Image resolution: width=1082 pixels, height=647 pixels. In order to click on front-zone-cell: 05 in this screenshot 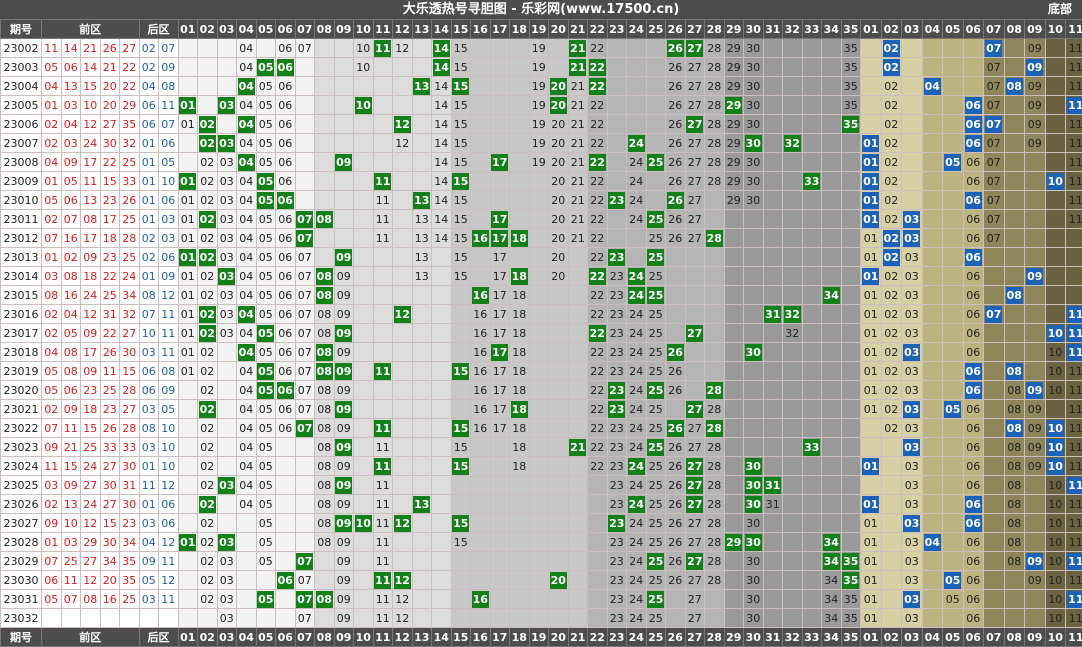, I will do `click(266, 295)`.